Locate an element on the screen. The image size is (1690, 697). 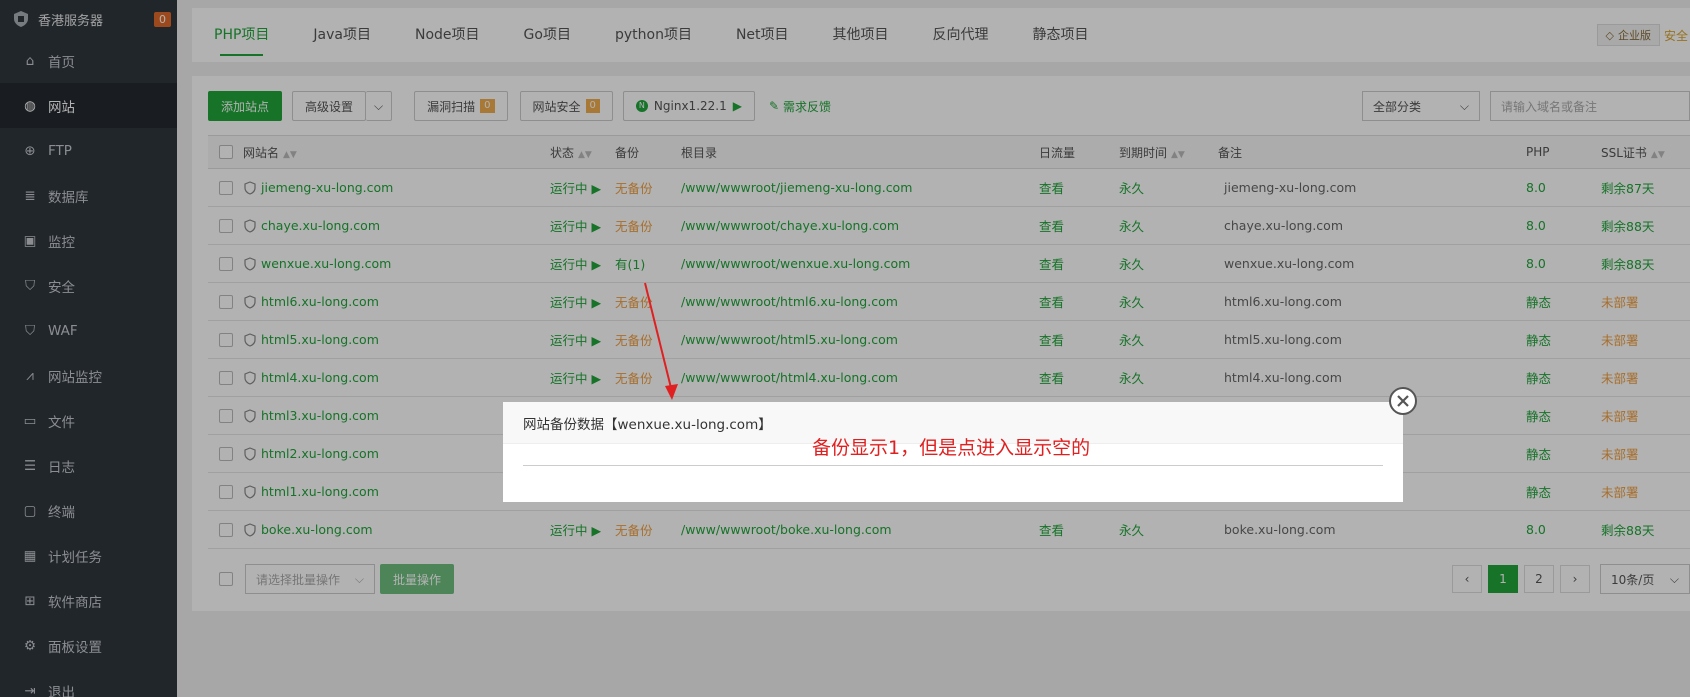
modal-divider is located at coordinates (953, 465).